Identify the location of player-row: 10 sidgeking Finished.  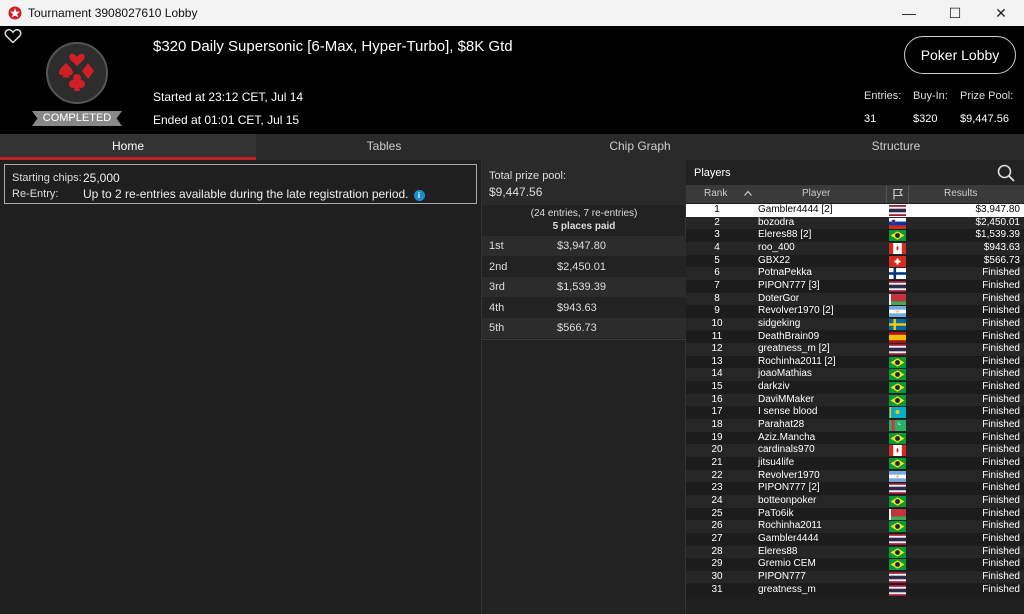
(855, 324).